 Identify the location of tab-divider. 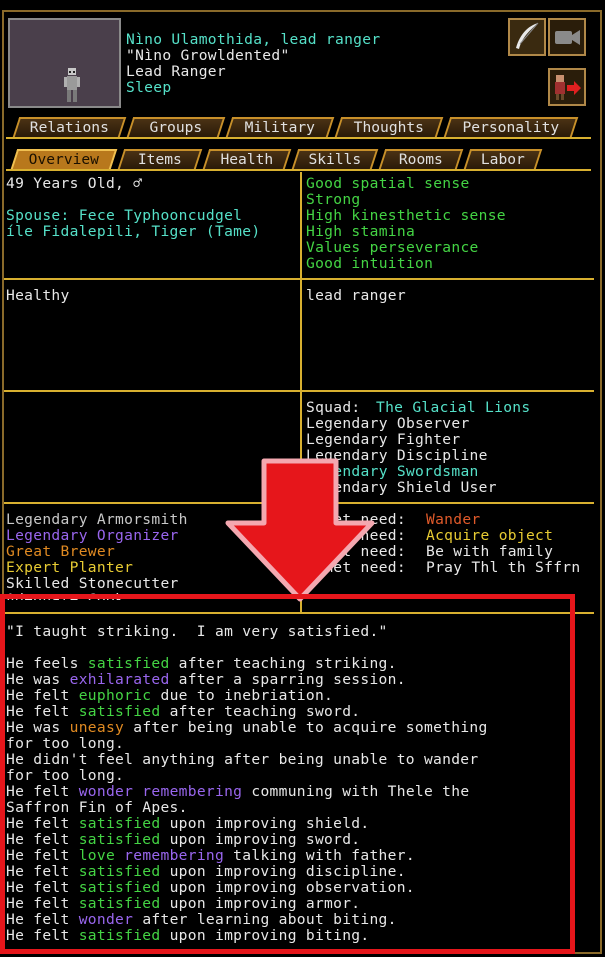
(298, 138).